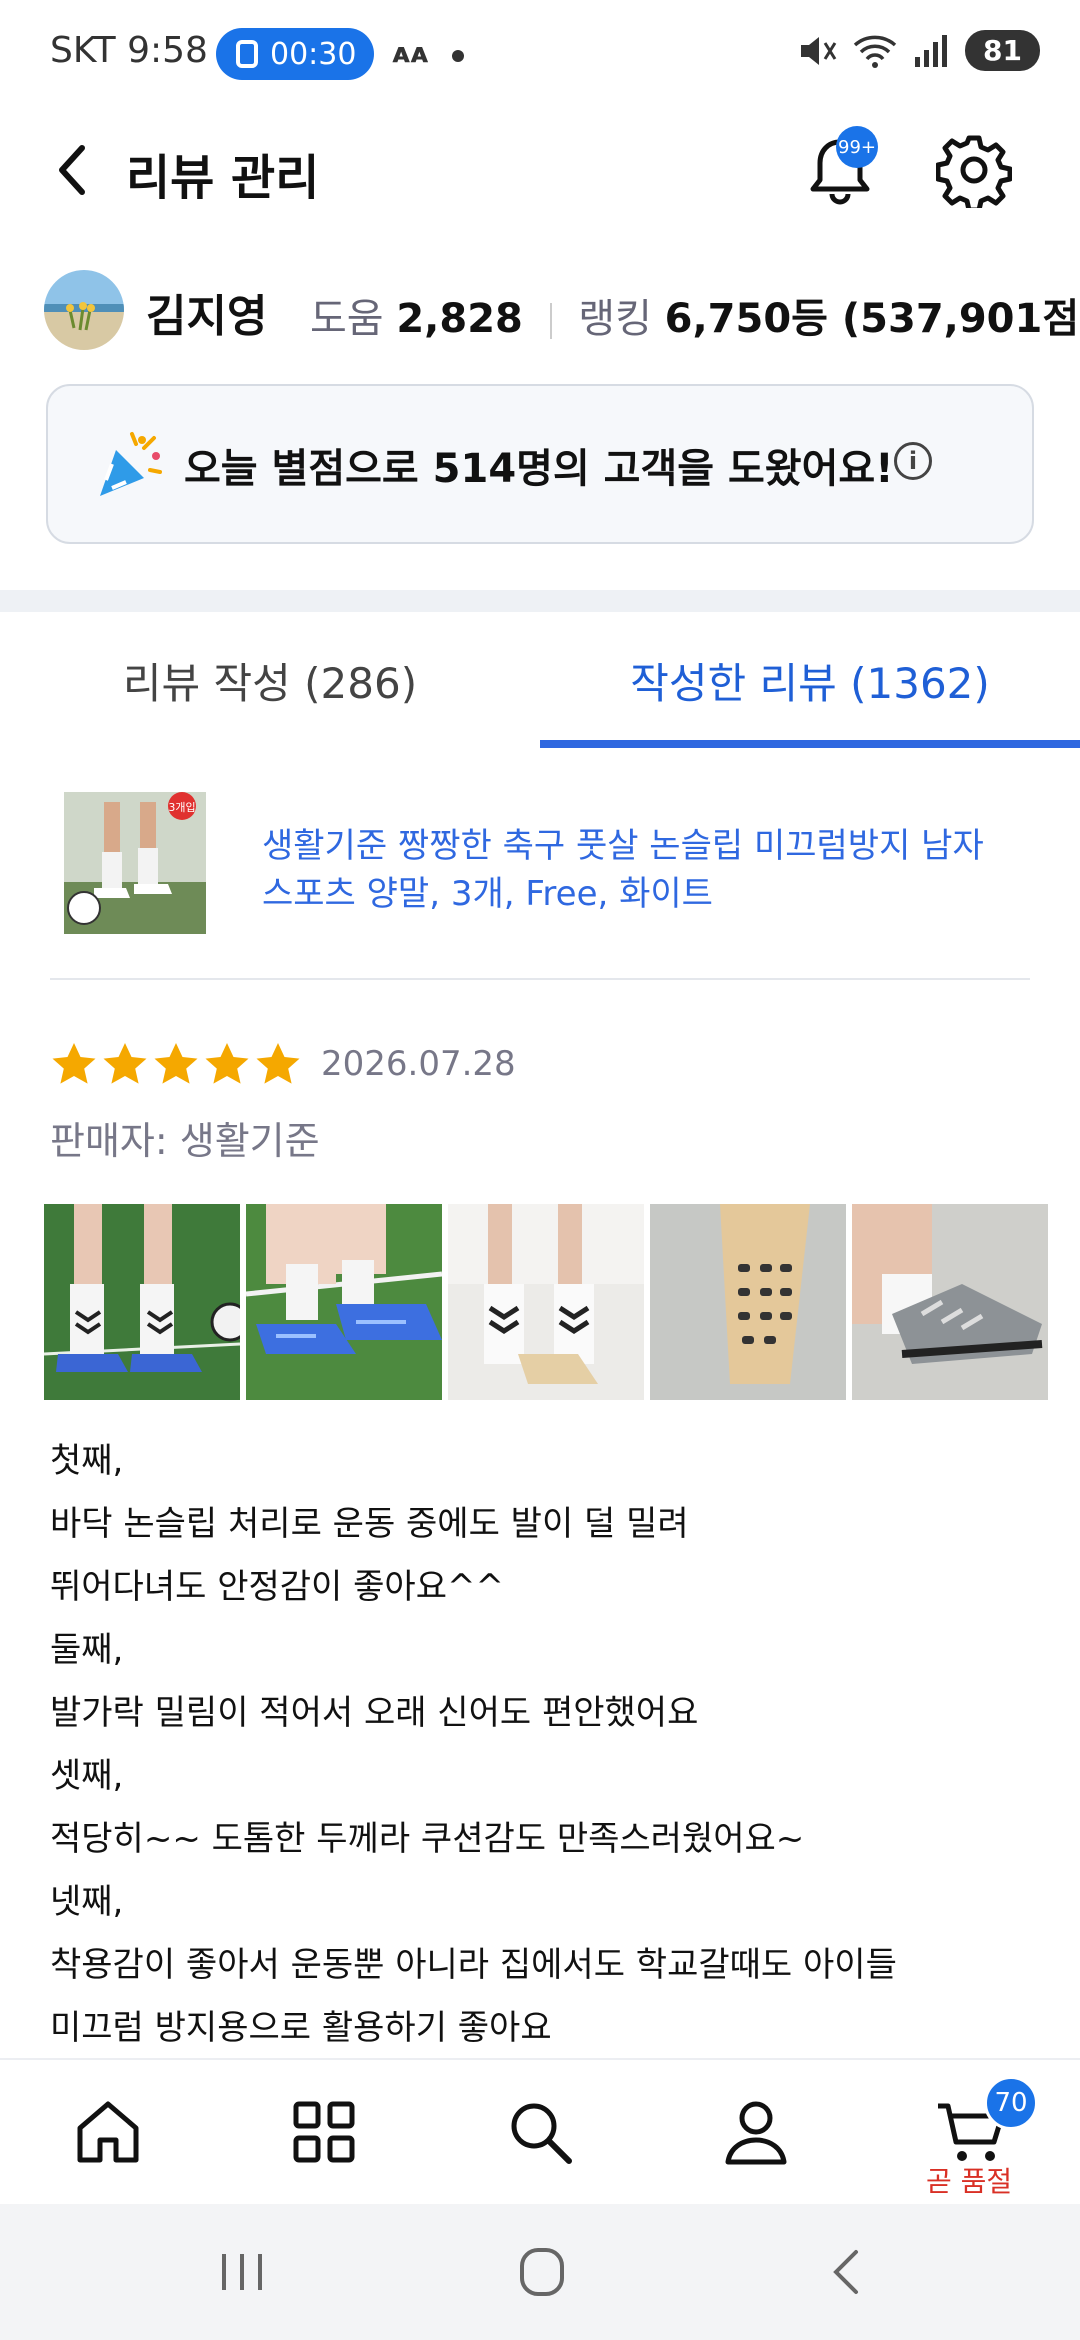 This screenshot has height=2340, width=1080. What do you see at coordinates (277, 1587) in the screenshot?
I see `review-line: 뛰어다녀도 안정감이 좋아요^^` at bounding box center [277, 1587].